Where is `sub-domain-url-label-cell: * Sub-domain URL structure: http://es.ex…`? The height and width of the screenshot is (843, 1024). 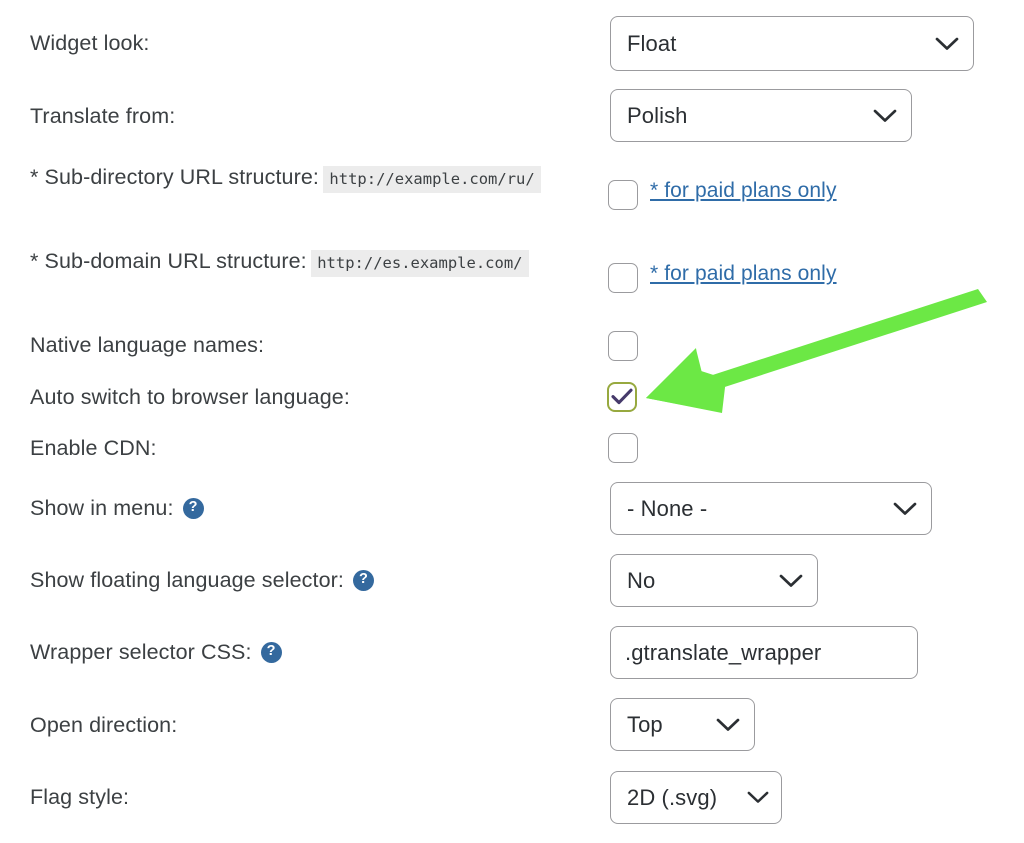 sub-domain-url-label-cell: * Sub-domain URL structure: http://es.ex… is located at coordinates (279, 262).